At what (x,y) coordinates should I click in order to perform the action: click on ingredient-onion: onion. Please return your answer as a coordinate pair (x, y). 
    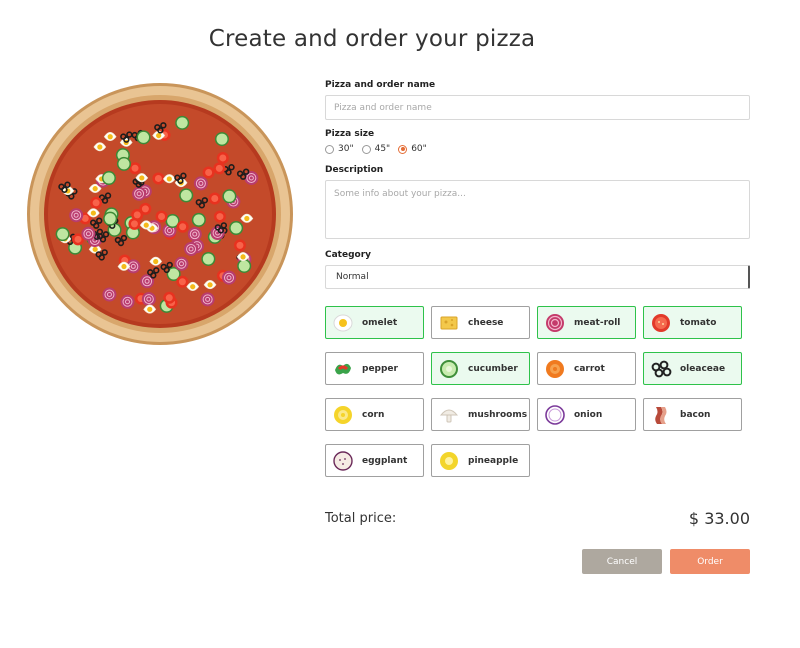
    Looking at the image, I should click on (586, 414).